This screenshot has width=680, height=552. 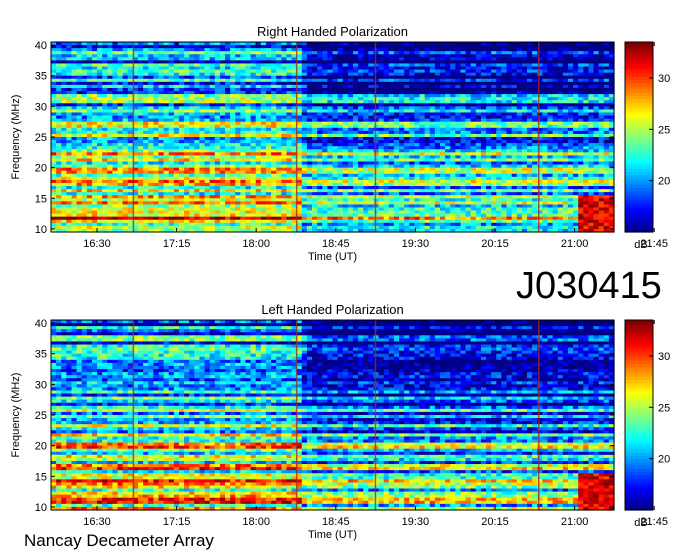 What do you see at coordinates (332, 31) in the screenshot?
I see `panel-title: Right Handed Polarization` at bounding box center [332, 31].